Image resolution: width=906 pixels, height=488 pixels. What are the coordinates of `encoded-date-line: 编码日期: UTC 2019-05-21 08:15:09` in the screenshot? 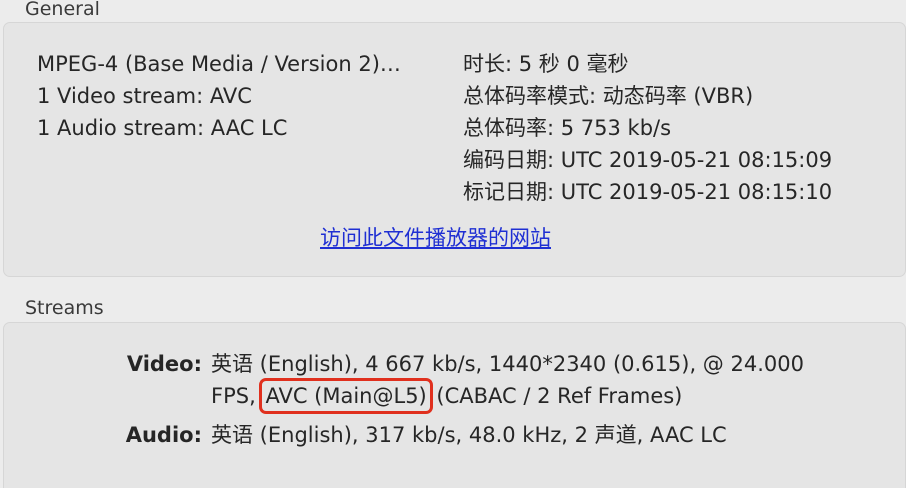 It's located at (648, 160).